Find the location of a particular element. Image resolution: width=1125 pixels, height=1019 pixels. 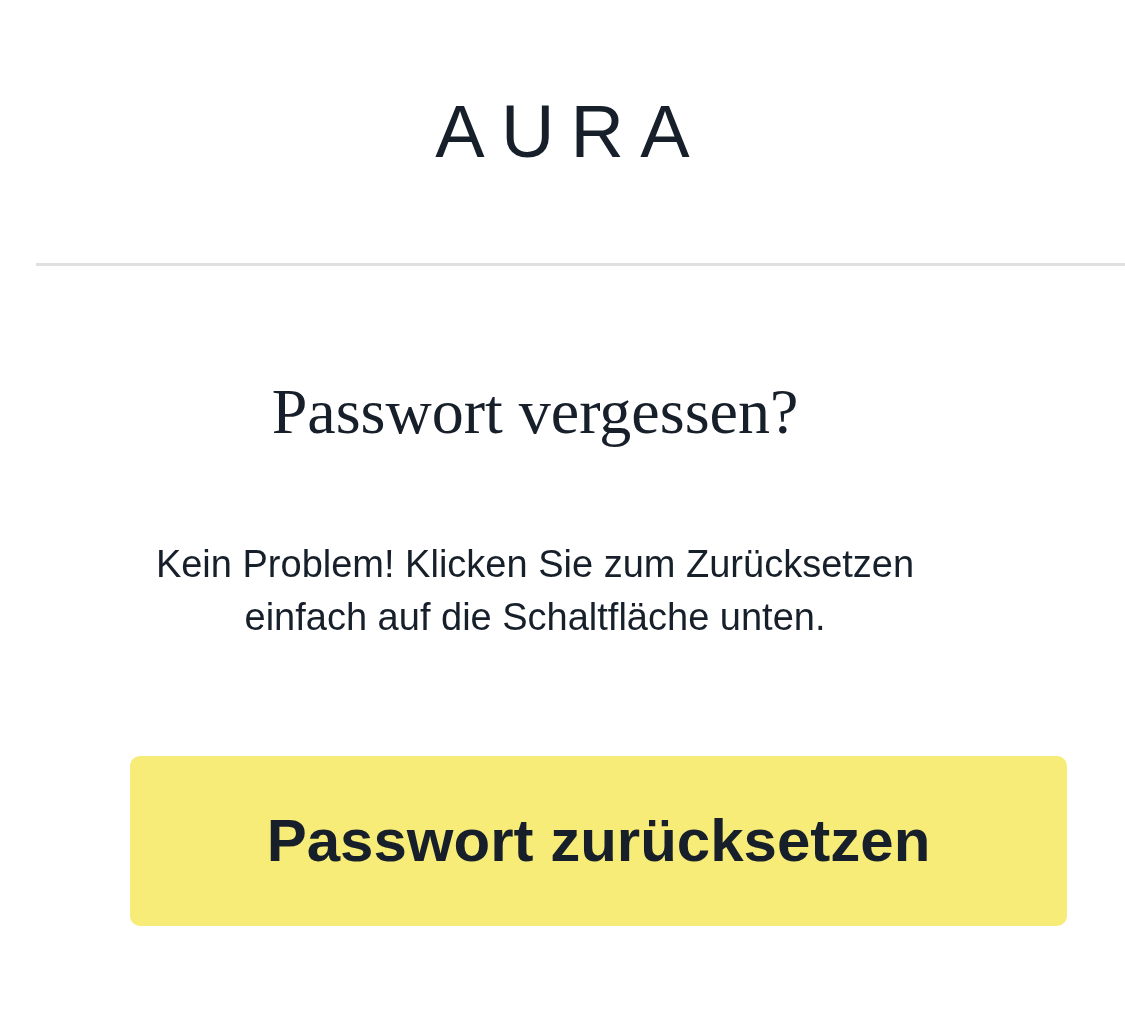

page-title: Passwort vergessen? is located at coordinates (535, 412).